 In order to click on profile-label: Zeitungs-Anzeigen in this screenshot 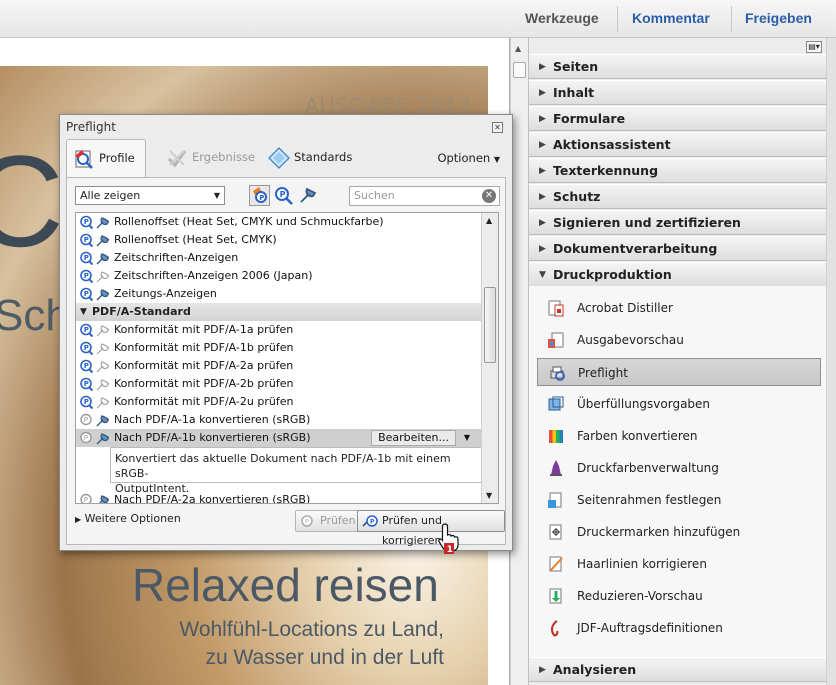, I will do `click(165, 293)`.